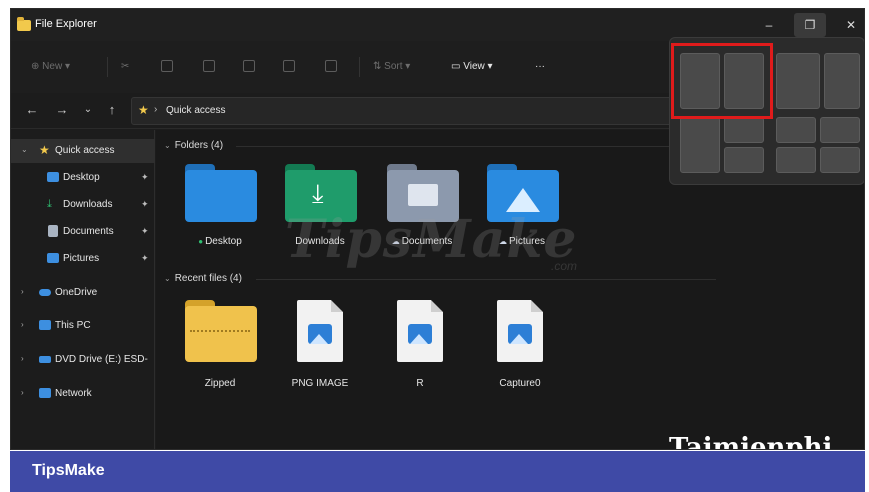 This screenshot has height=492, width=869. What do you see at coordinates (73, 325) in the screenshot?
I see `sidebar-item-label: This PC` at bounding box center [73, 325].